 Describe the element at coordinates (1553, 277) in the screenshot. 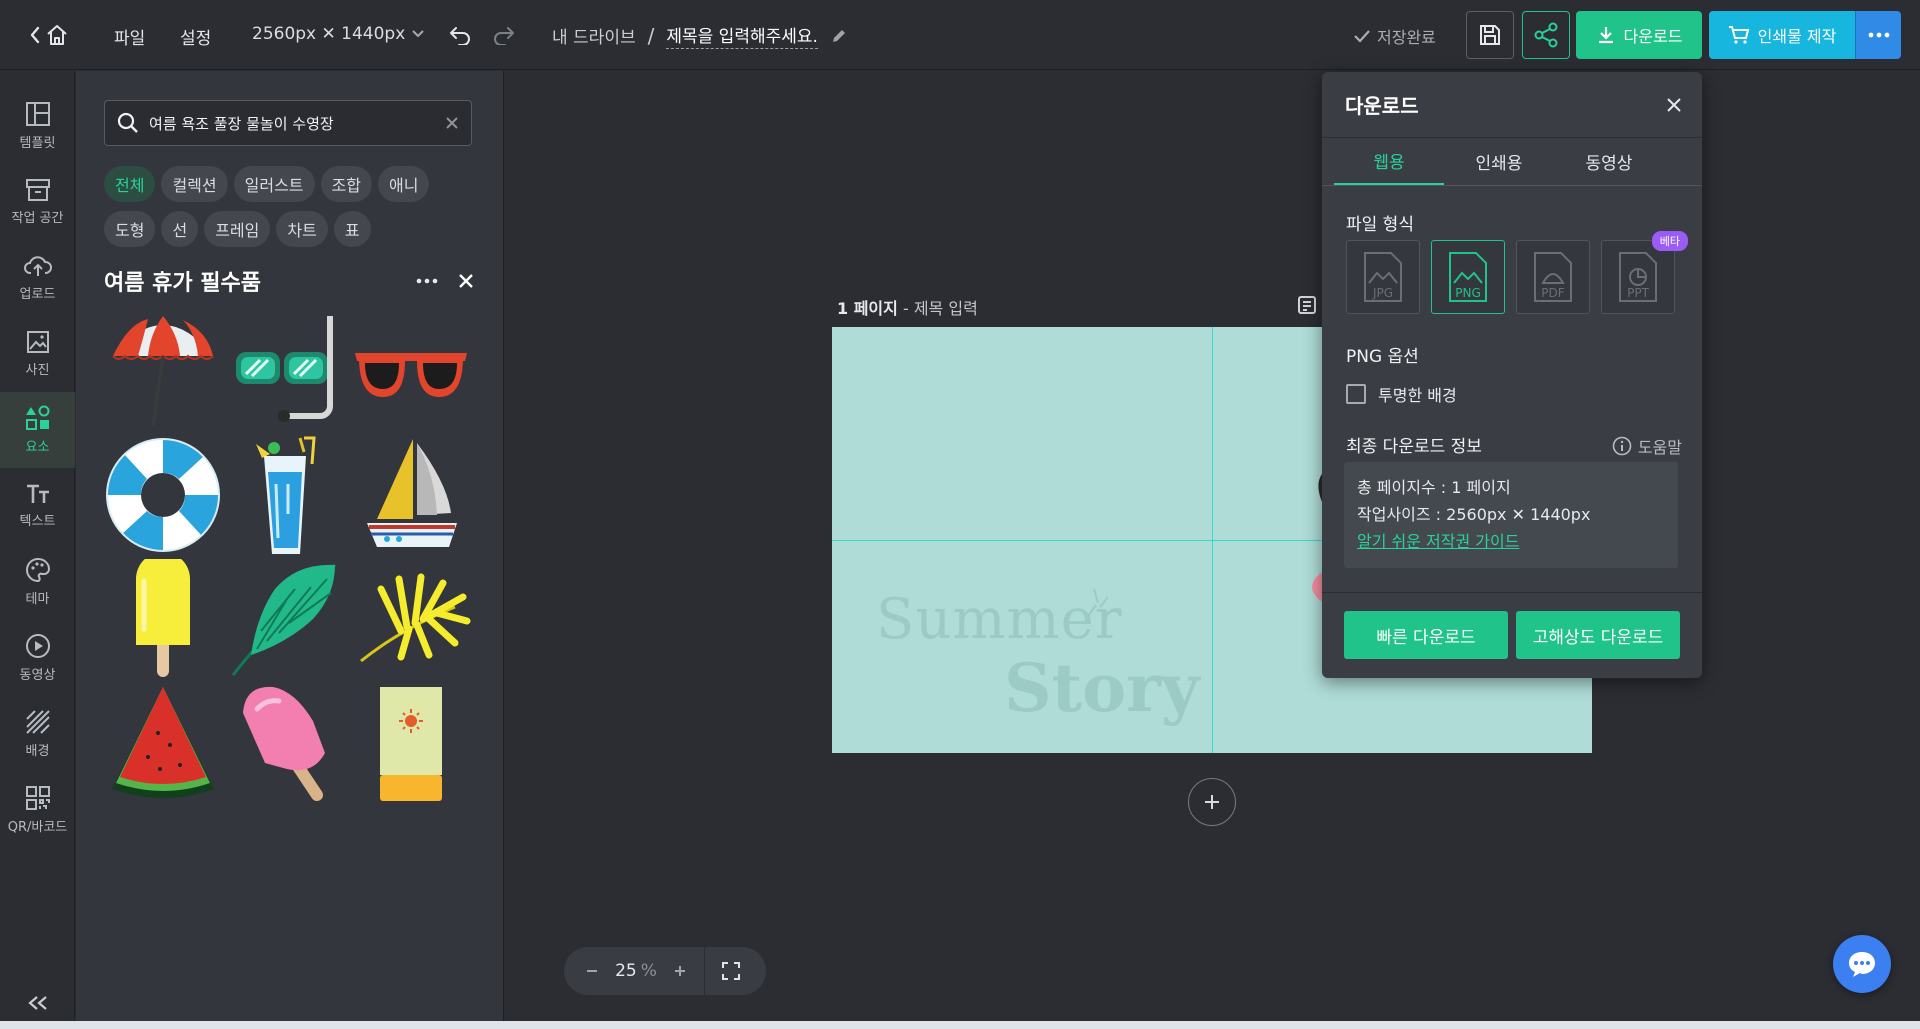

I see `format-pdf-option: PDF` at that location.